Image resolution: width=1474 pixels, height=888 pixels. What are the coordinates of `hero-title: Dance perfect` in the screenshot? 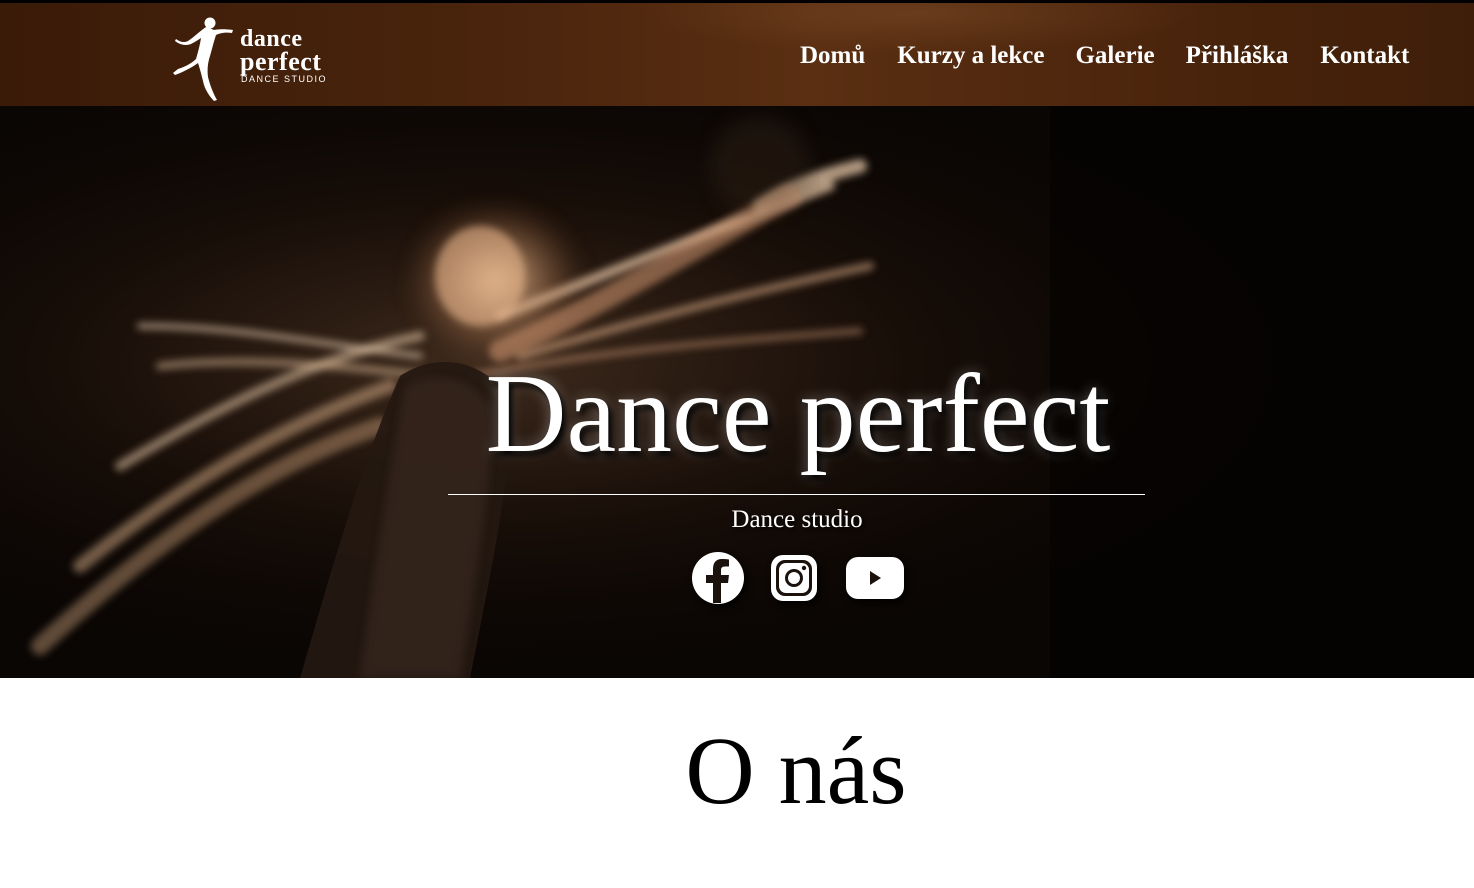 It's located at (798, 414).